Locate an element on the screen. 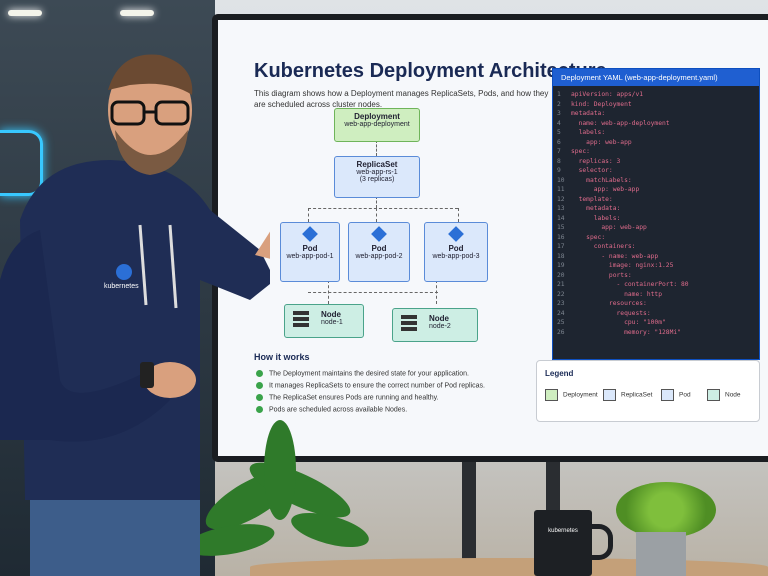 The height and width of the screenshot is (576, 768). line-number: 12 is located at coordinates (561, 199).